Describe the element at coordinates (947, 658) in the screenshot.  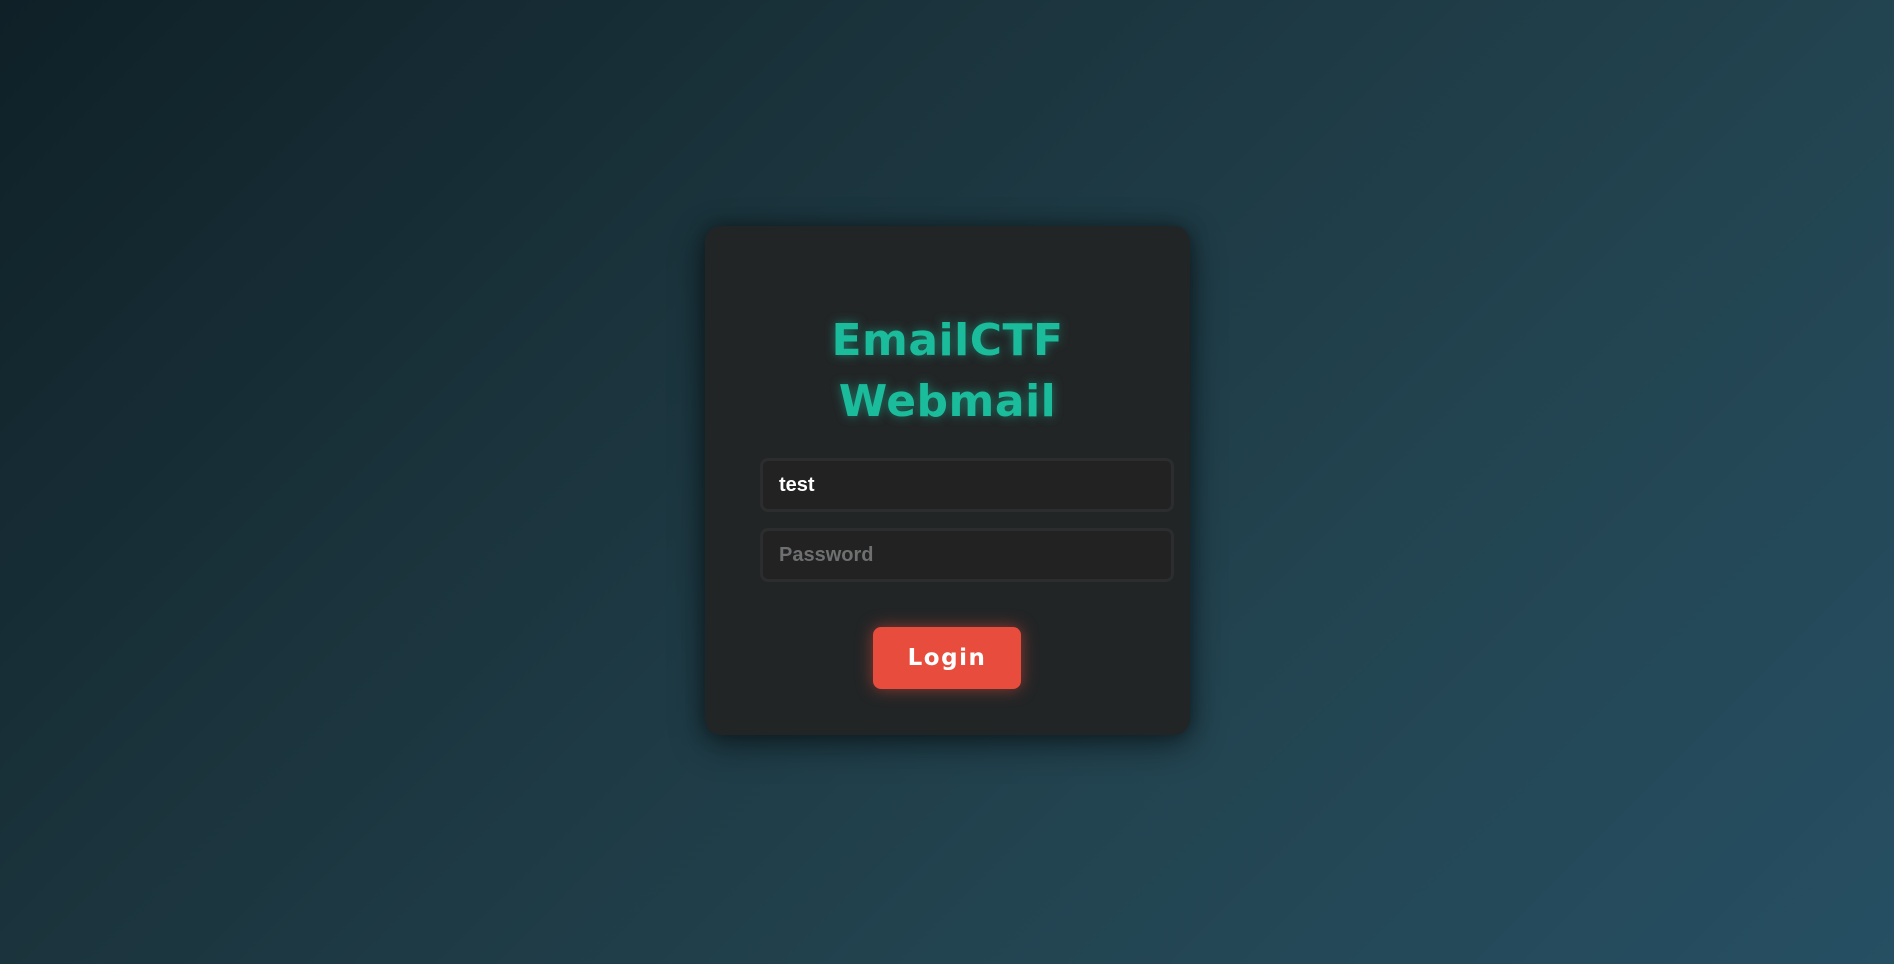
I see `login-button: Login` at that location.